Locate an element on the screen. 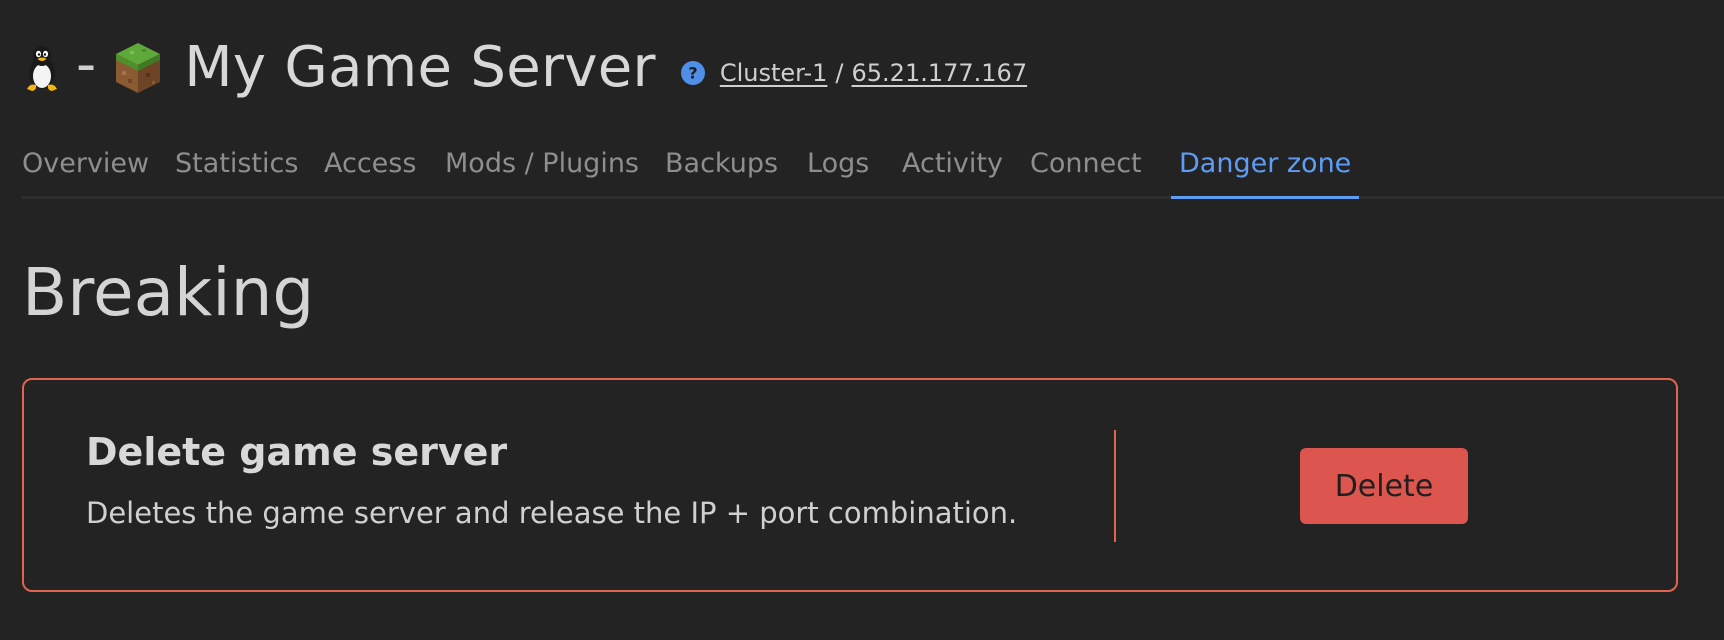  card-divider is located at coordinates (1115, 486).